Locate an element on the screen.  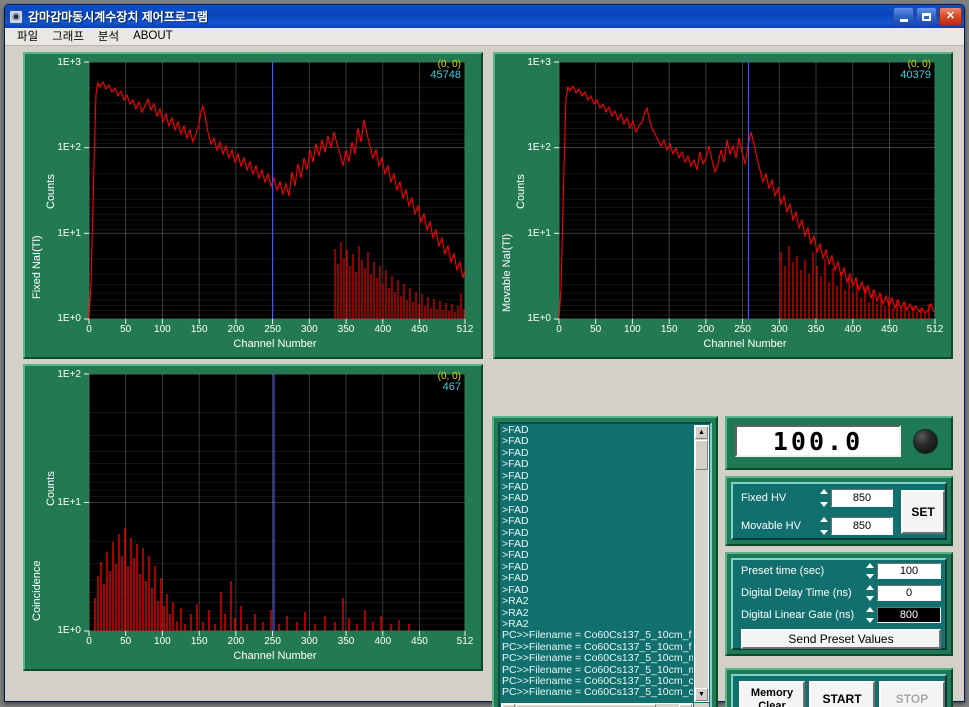
chart-coincidence-xtick-9: 450 is located at coordinates (419, 641).